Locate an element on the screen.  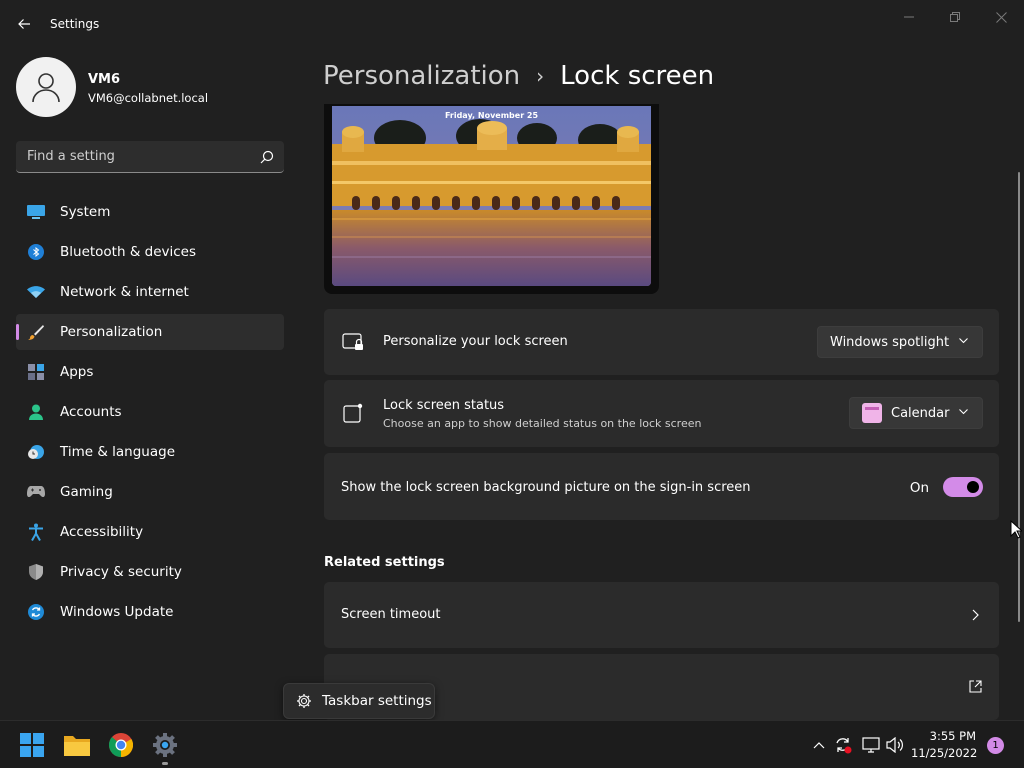
signin-background-toggle is located at coordinates (963, 487).